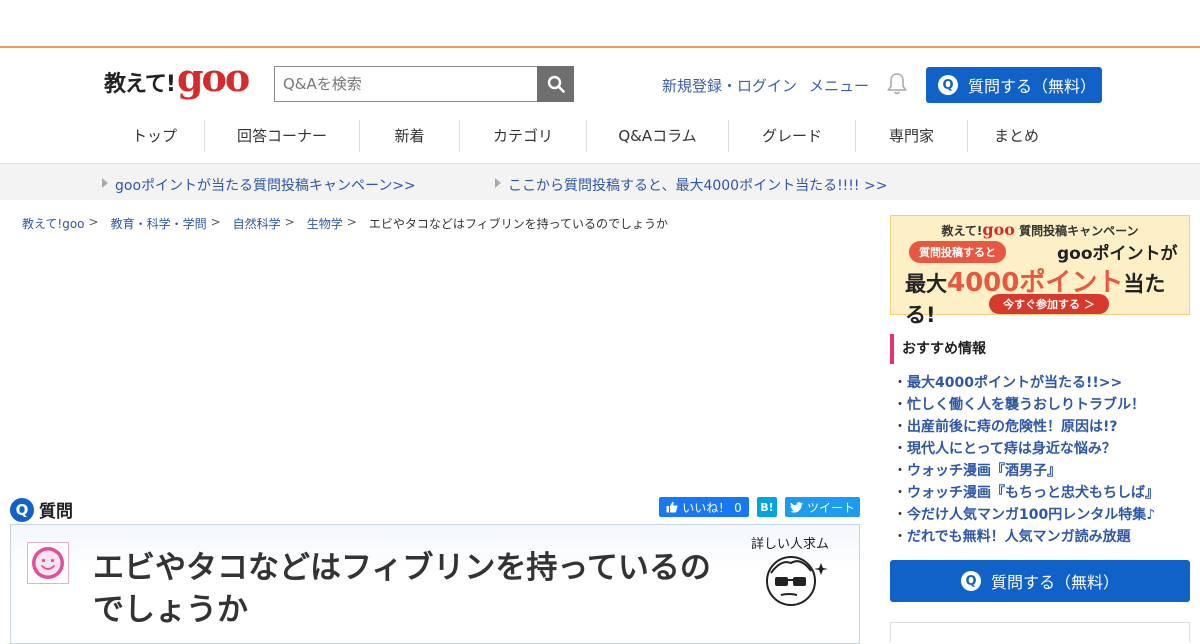  Describe the element at coordinates (282, 136) in the screenshot. I see `nav-item-answer: 回答コーナー` at that location.